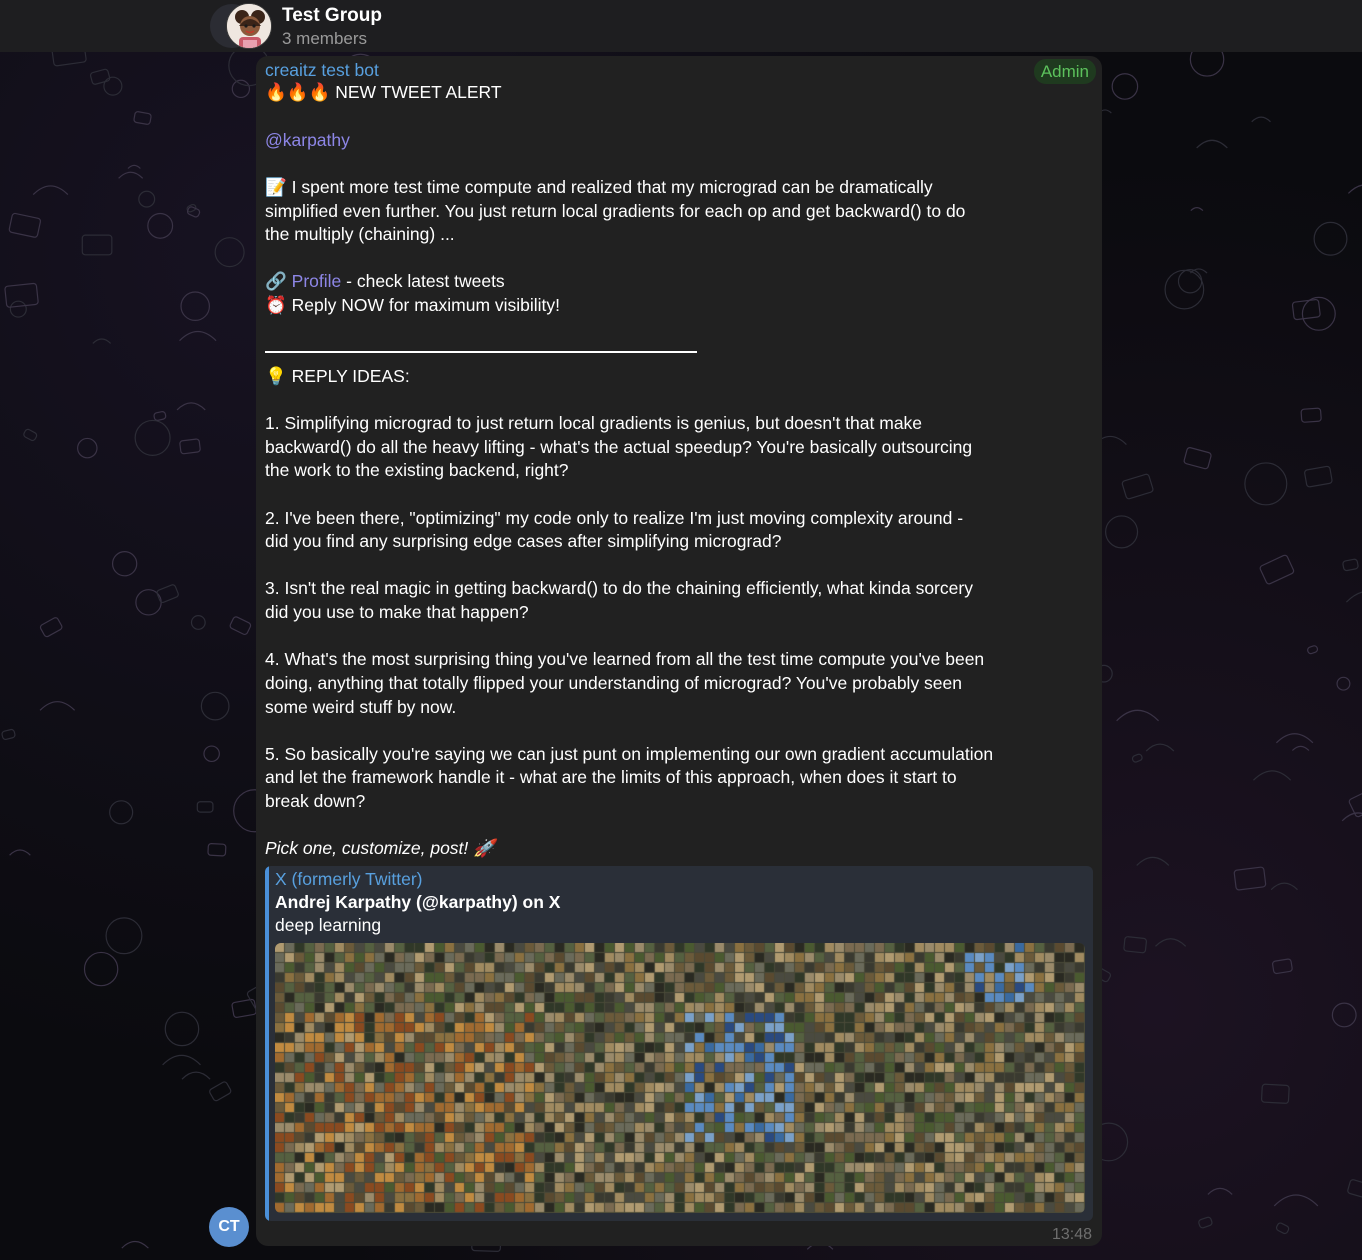 The image size is (1362, 1260). I want to click on idea-3-line-2: did you use to make that happen?, so click(397, 612).